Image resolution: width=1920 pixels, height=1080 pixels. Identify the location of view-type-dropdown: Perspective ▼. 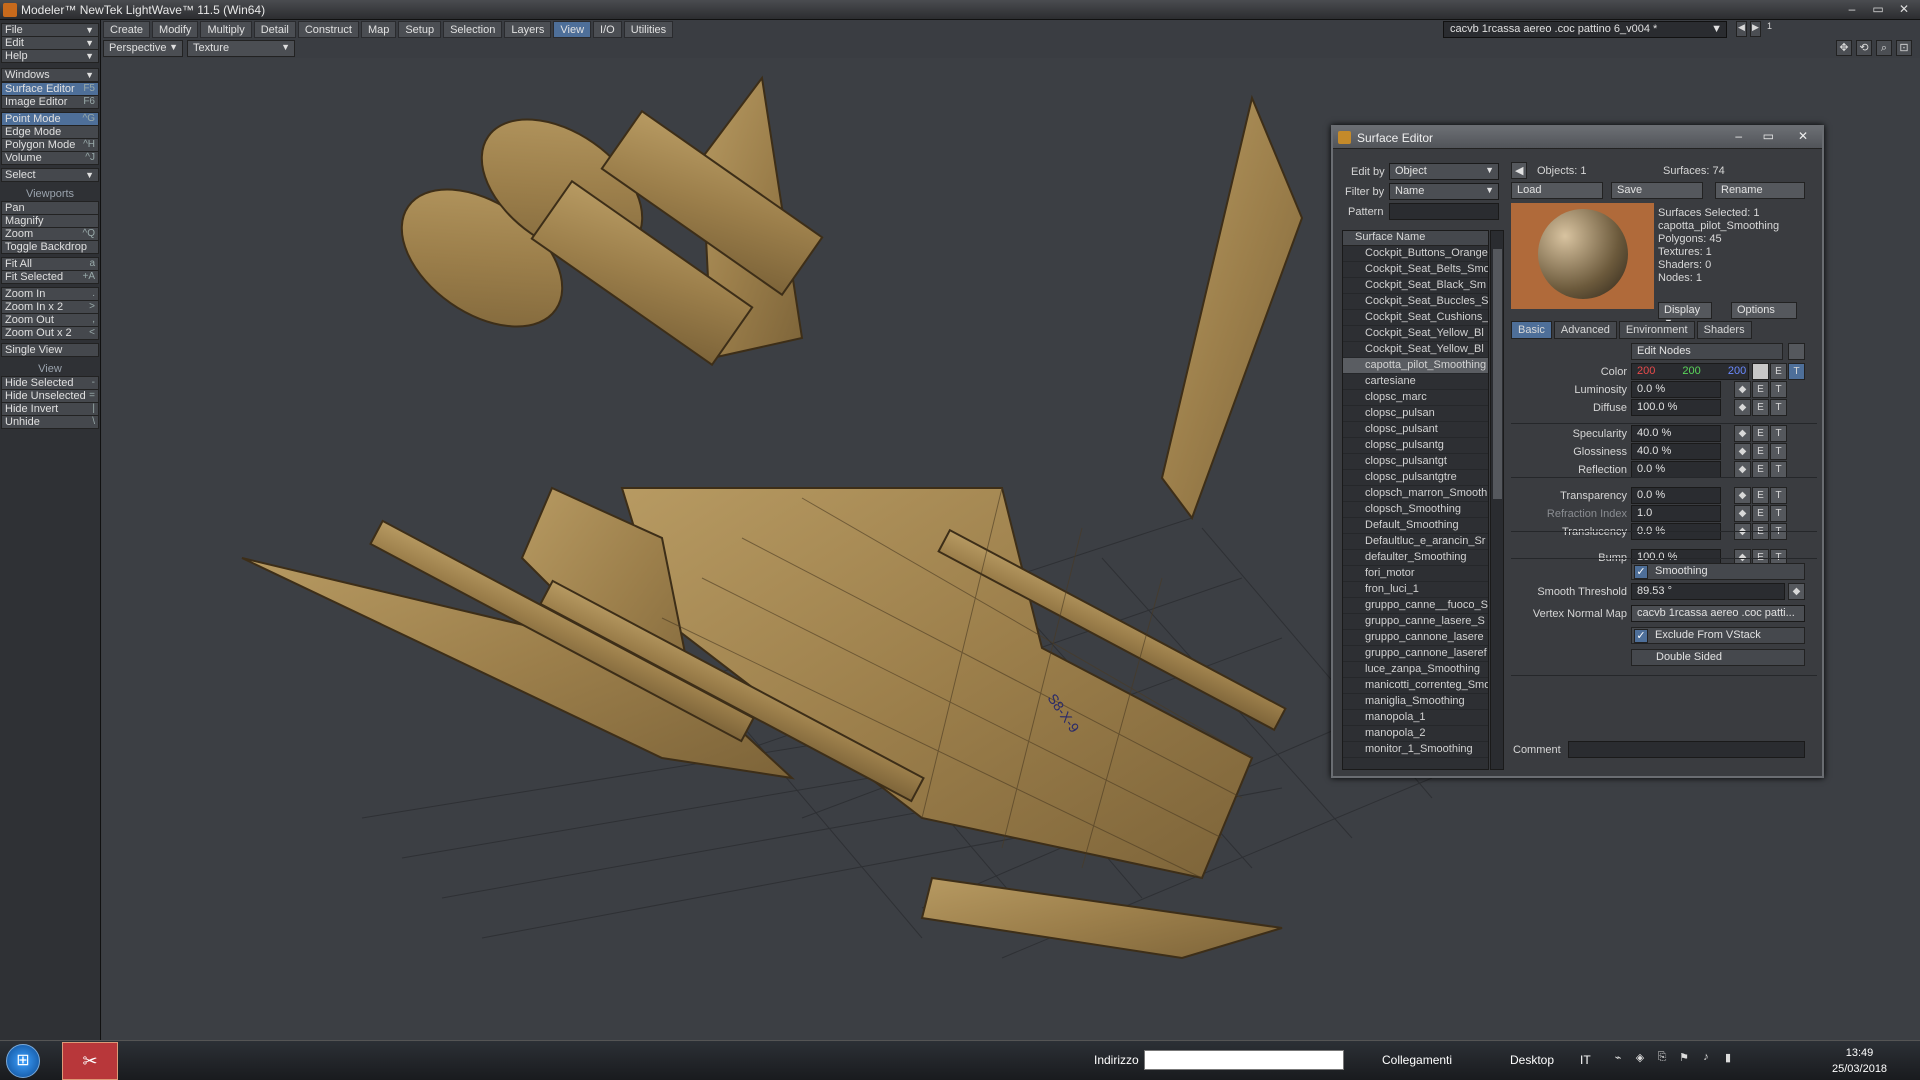
(143, 48).